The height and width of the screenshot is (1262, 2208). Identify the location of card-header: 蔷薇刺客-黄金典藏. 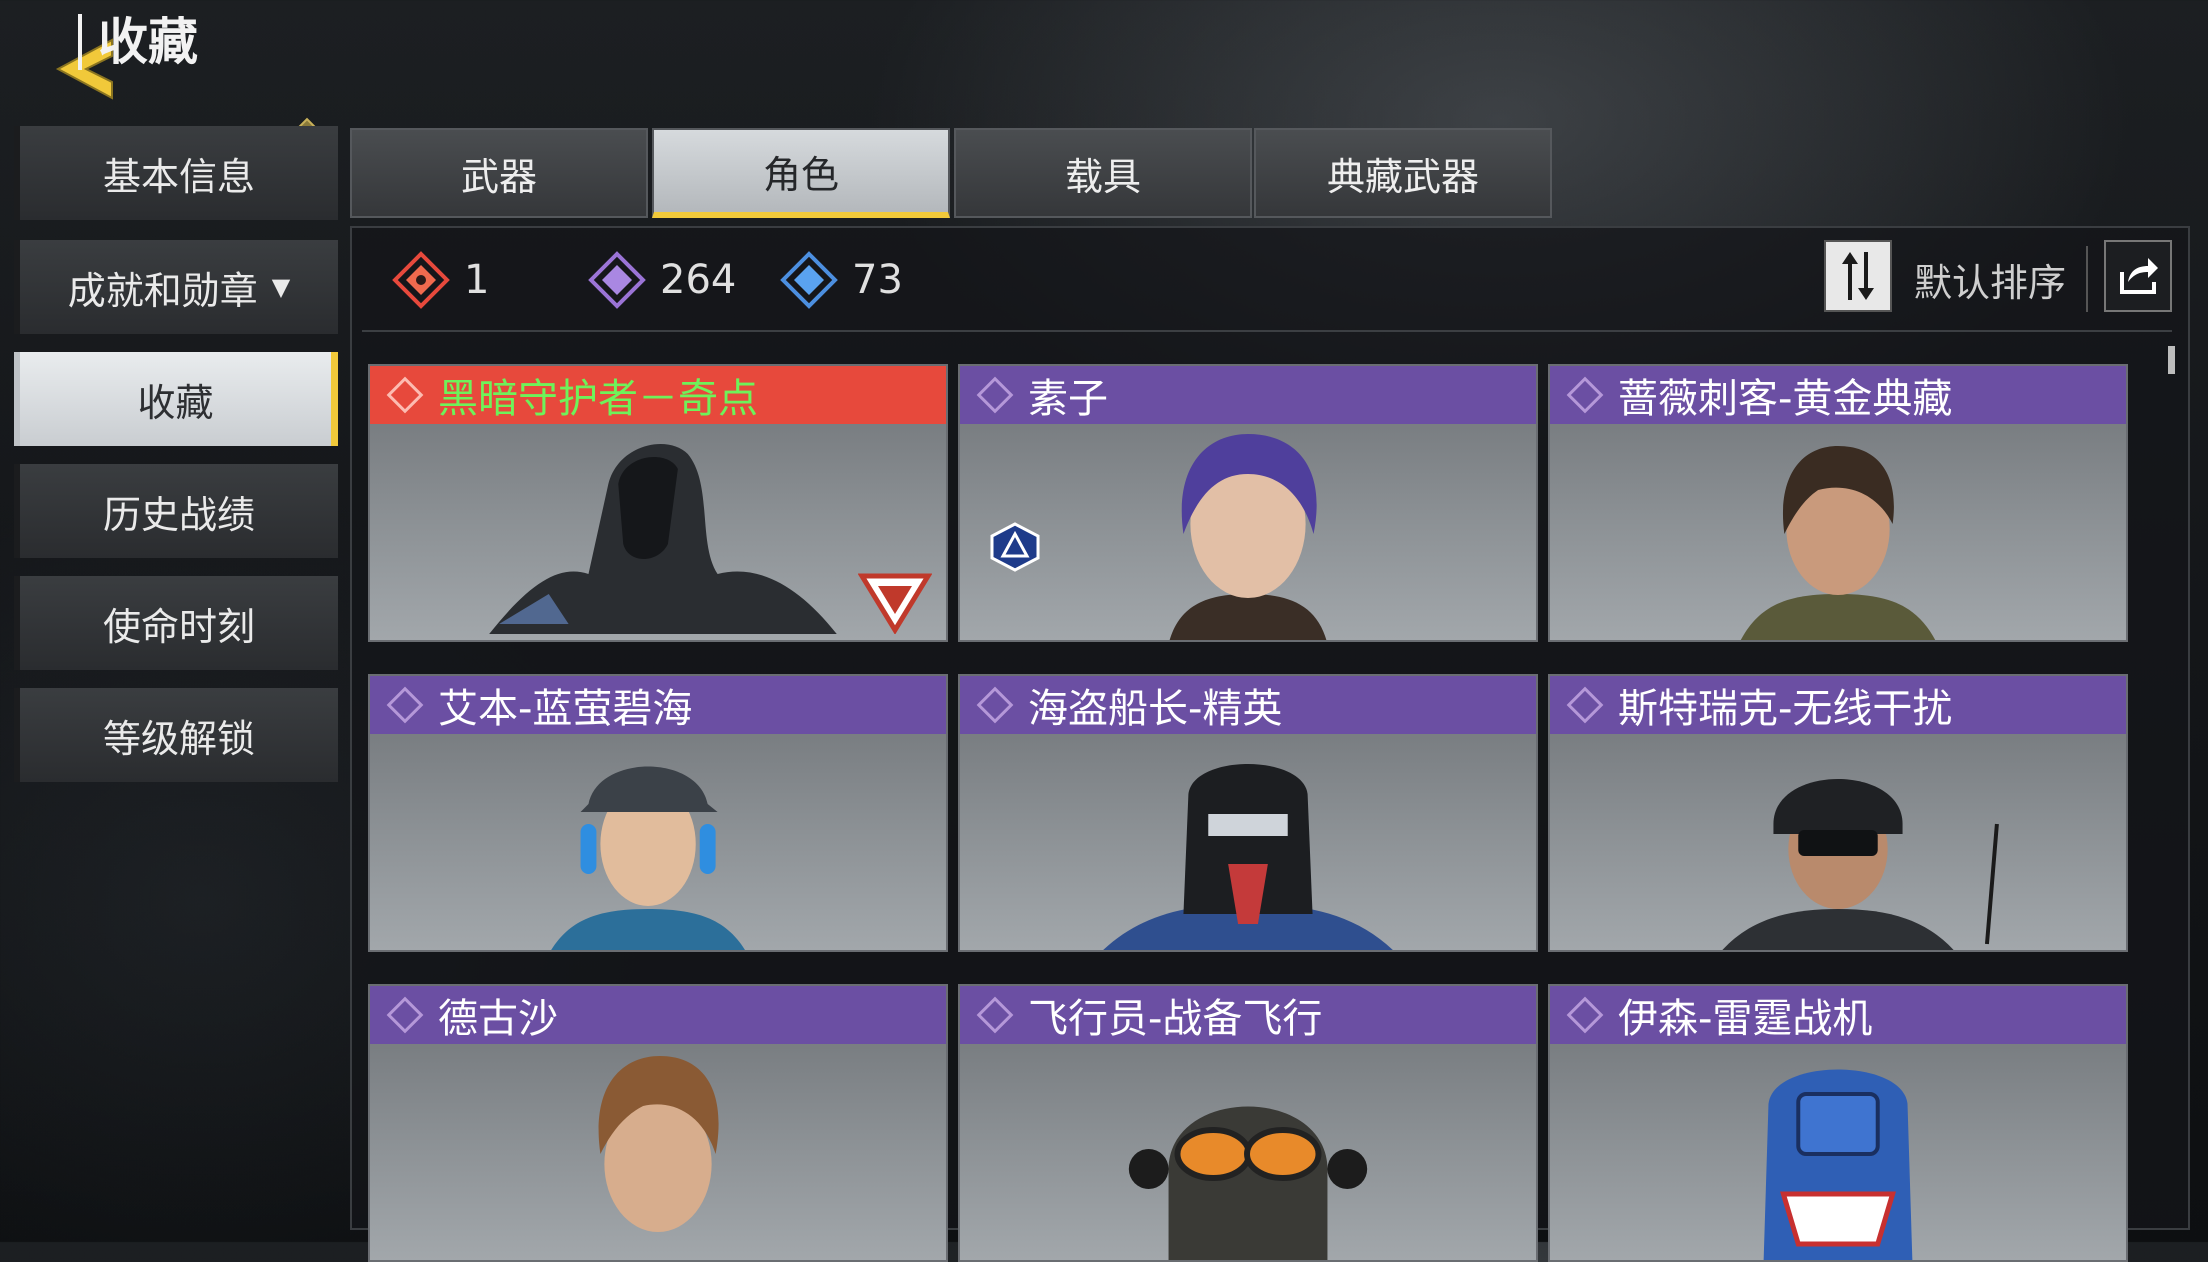
(1838, 395).